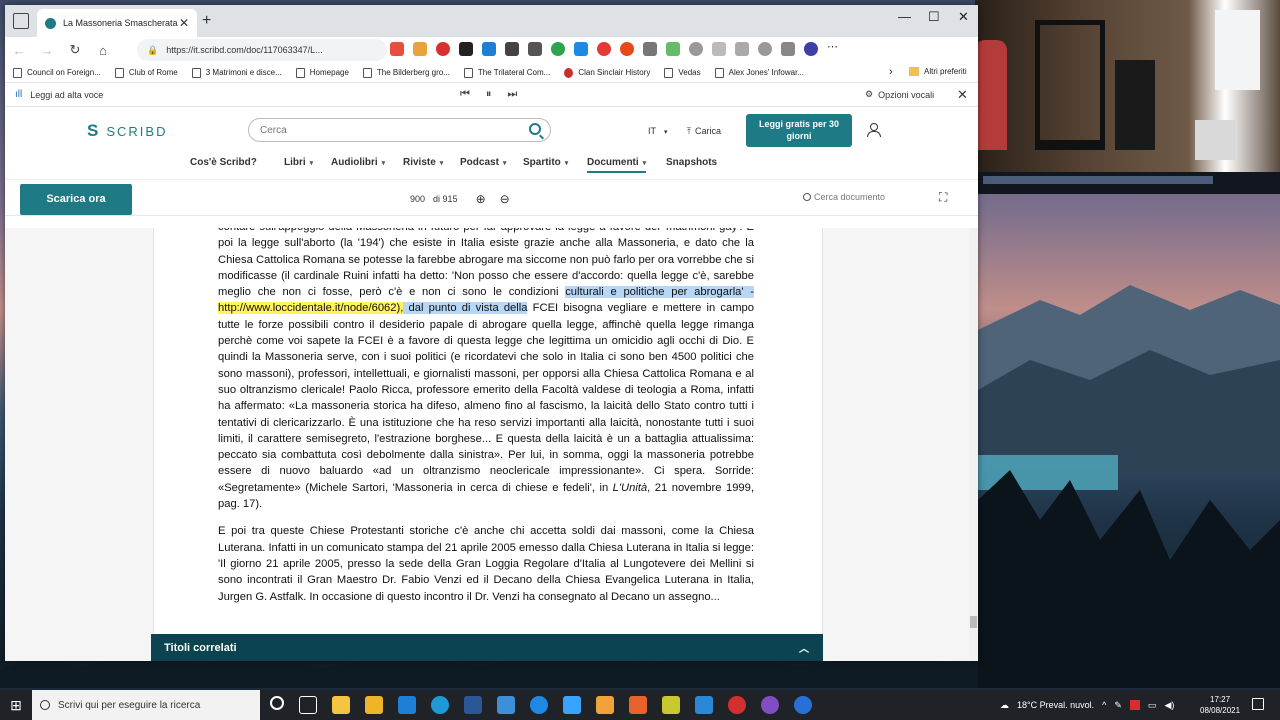 The height and width of the screenshot is (720, 1280). What do you see at coordinates (206, 21) in the screenshot?
I see `new-tab-icon: +` at bounding box center [206, 21].